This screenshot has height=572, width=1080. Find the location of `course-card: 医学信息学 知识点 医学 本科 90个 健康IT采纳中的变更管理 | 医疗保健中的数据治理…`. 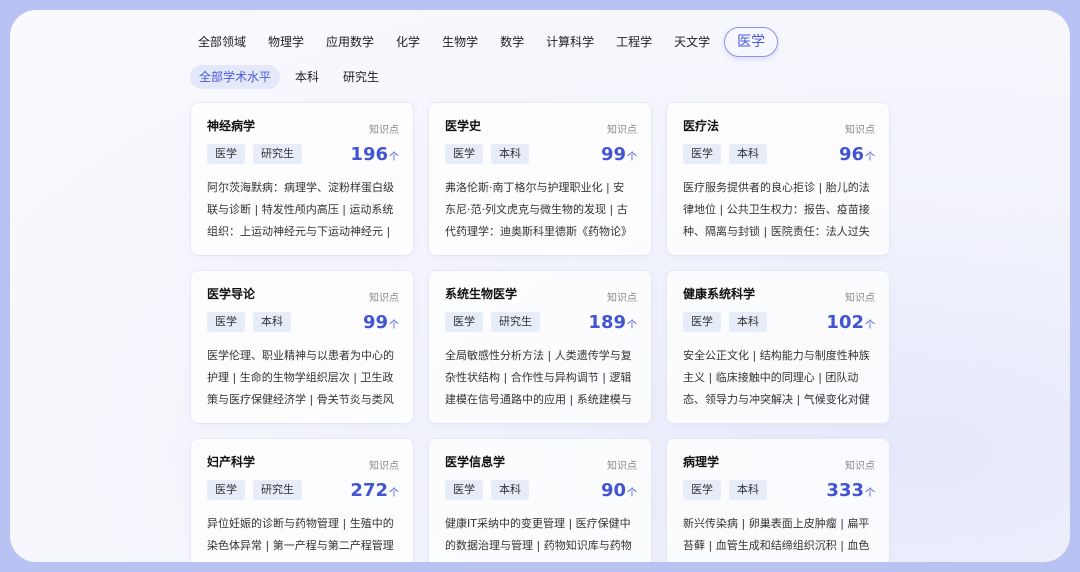

course-card: 医学信息学 知识点 医学 本科 90个 健康IT采纳中的变更管理 | 医疗保健中的数据治理… is located at coordinates (540, 500).